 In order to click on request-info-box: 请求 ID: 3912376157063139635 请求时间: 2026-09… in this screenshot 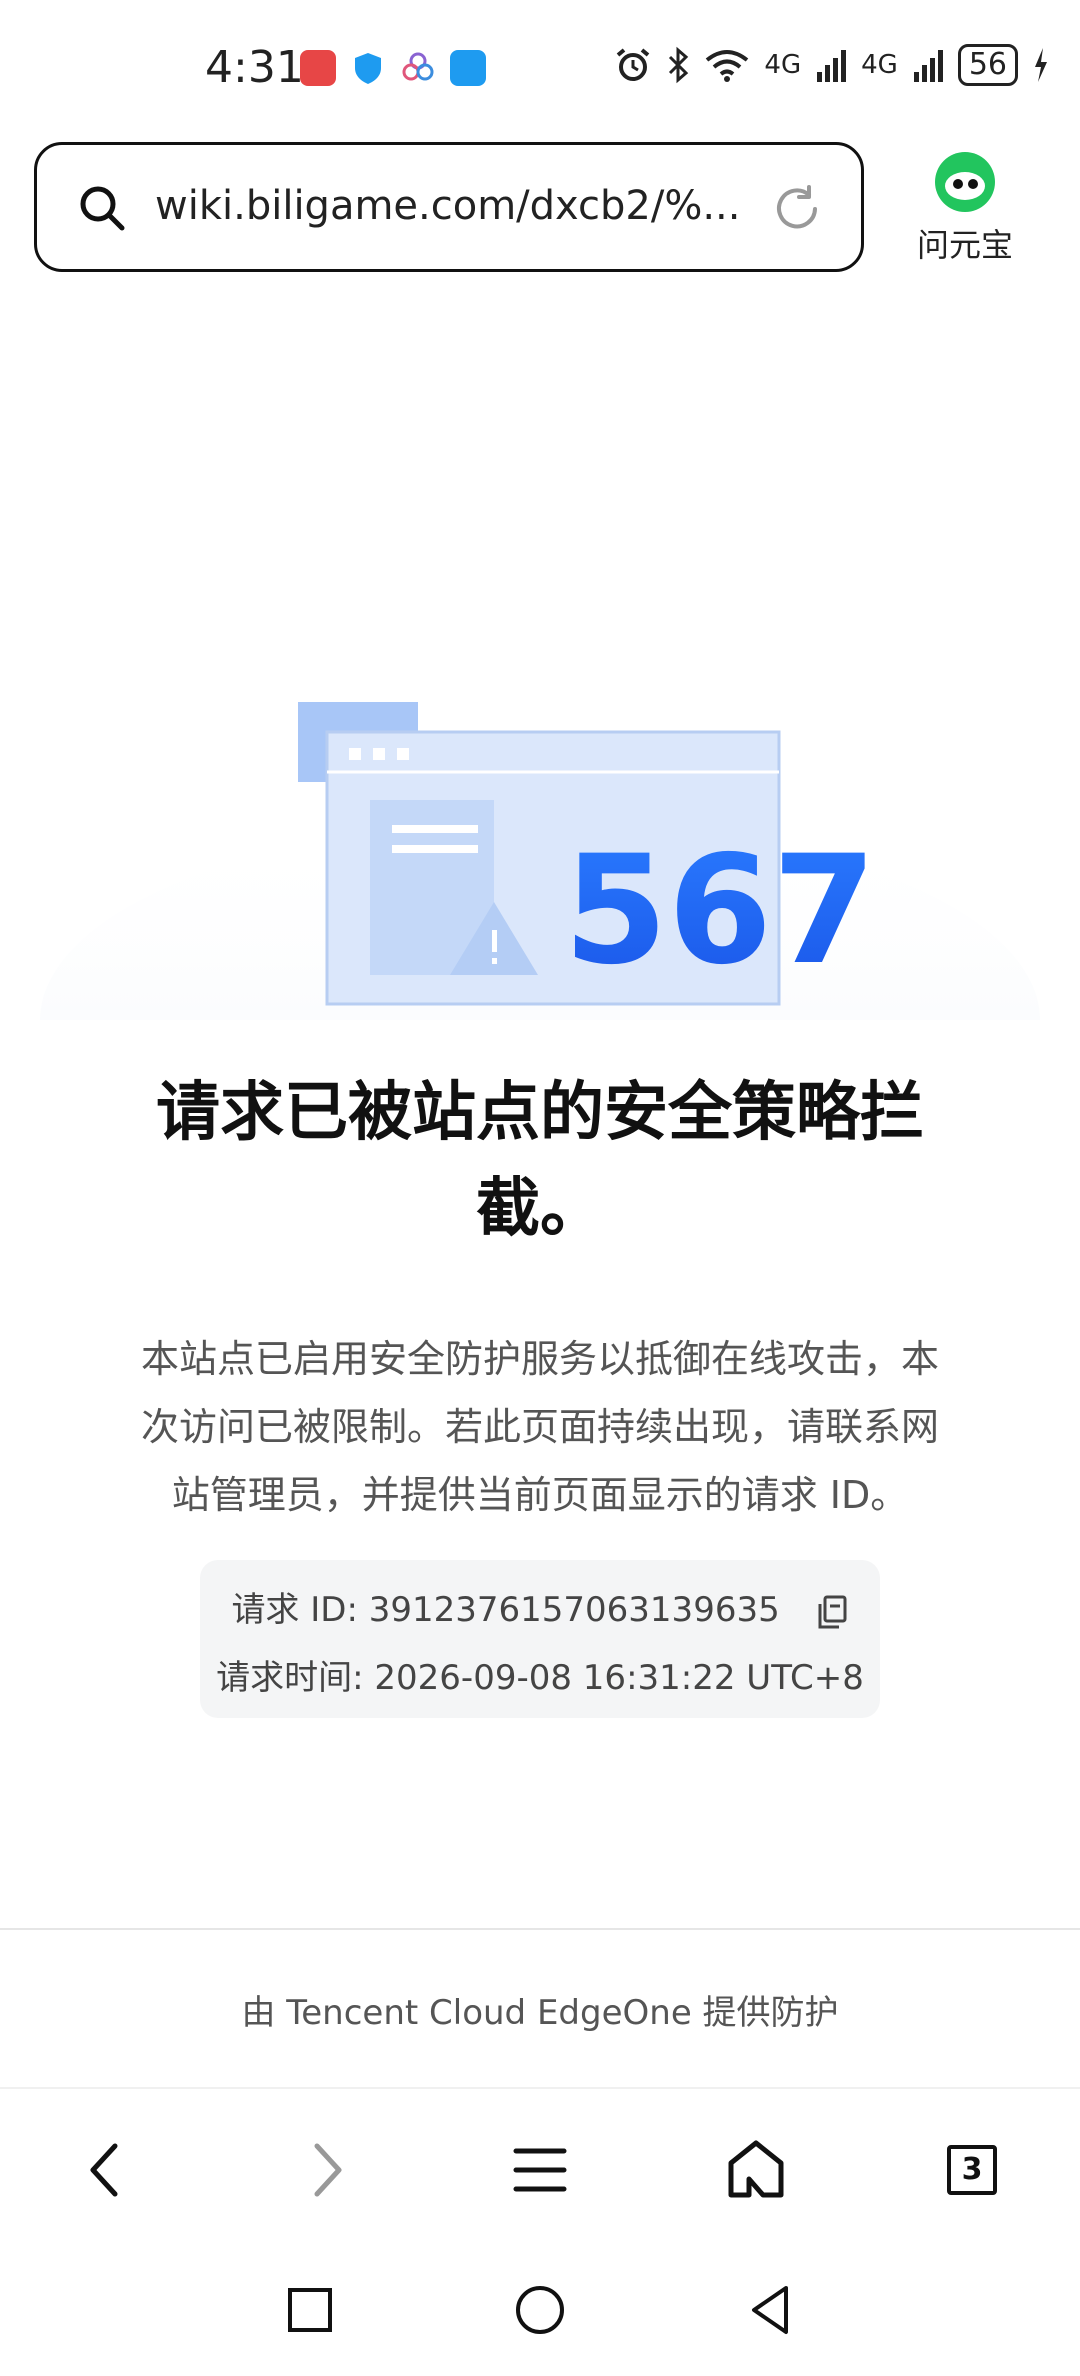, I will do `click(540, 1639)`.